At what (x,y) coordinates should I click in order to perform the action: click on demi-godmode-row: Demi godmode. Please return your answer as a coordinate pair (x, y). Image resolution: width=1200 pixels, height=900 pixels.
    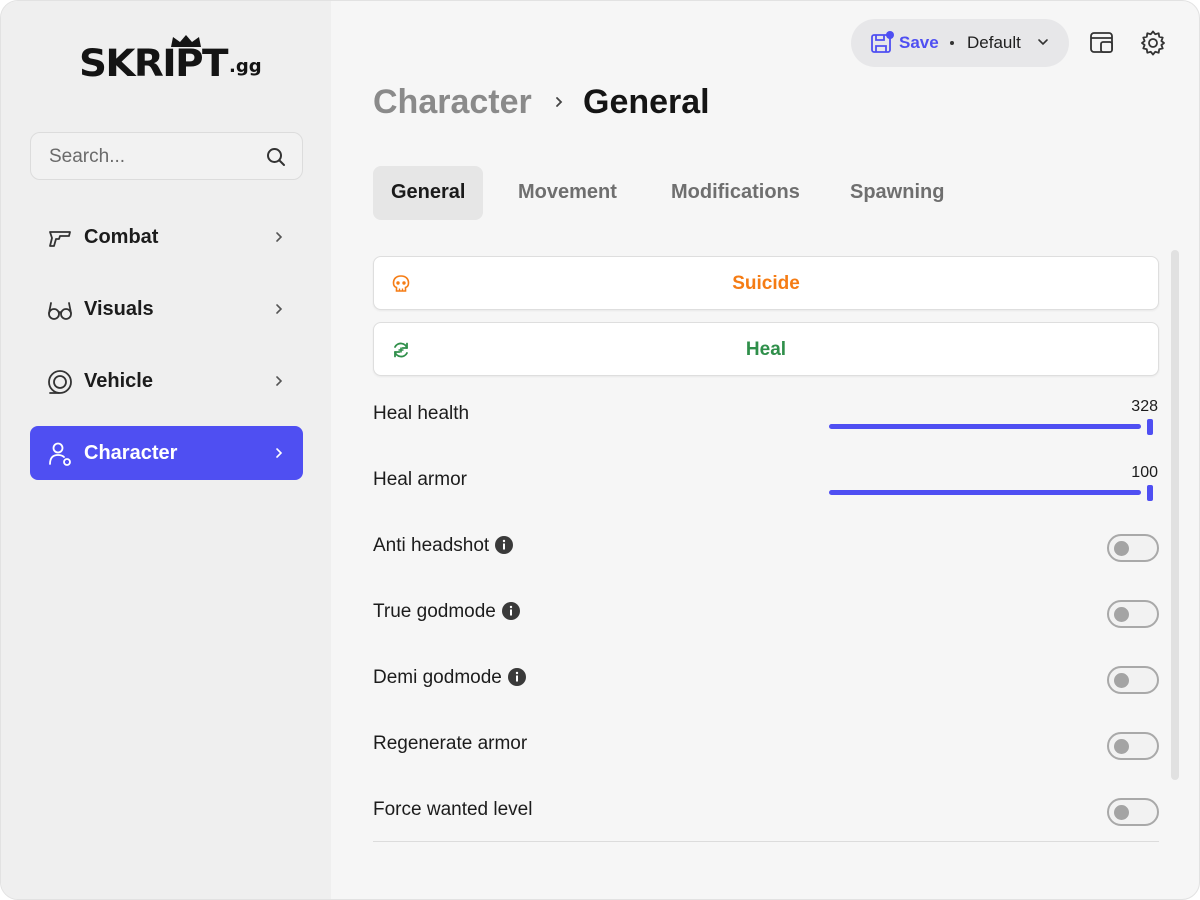
    Looking at the image, I should click on (449, 678).